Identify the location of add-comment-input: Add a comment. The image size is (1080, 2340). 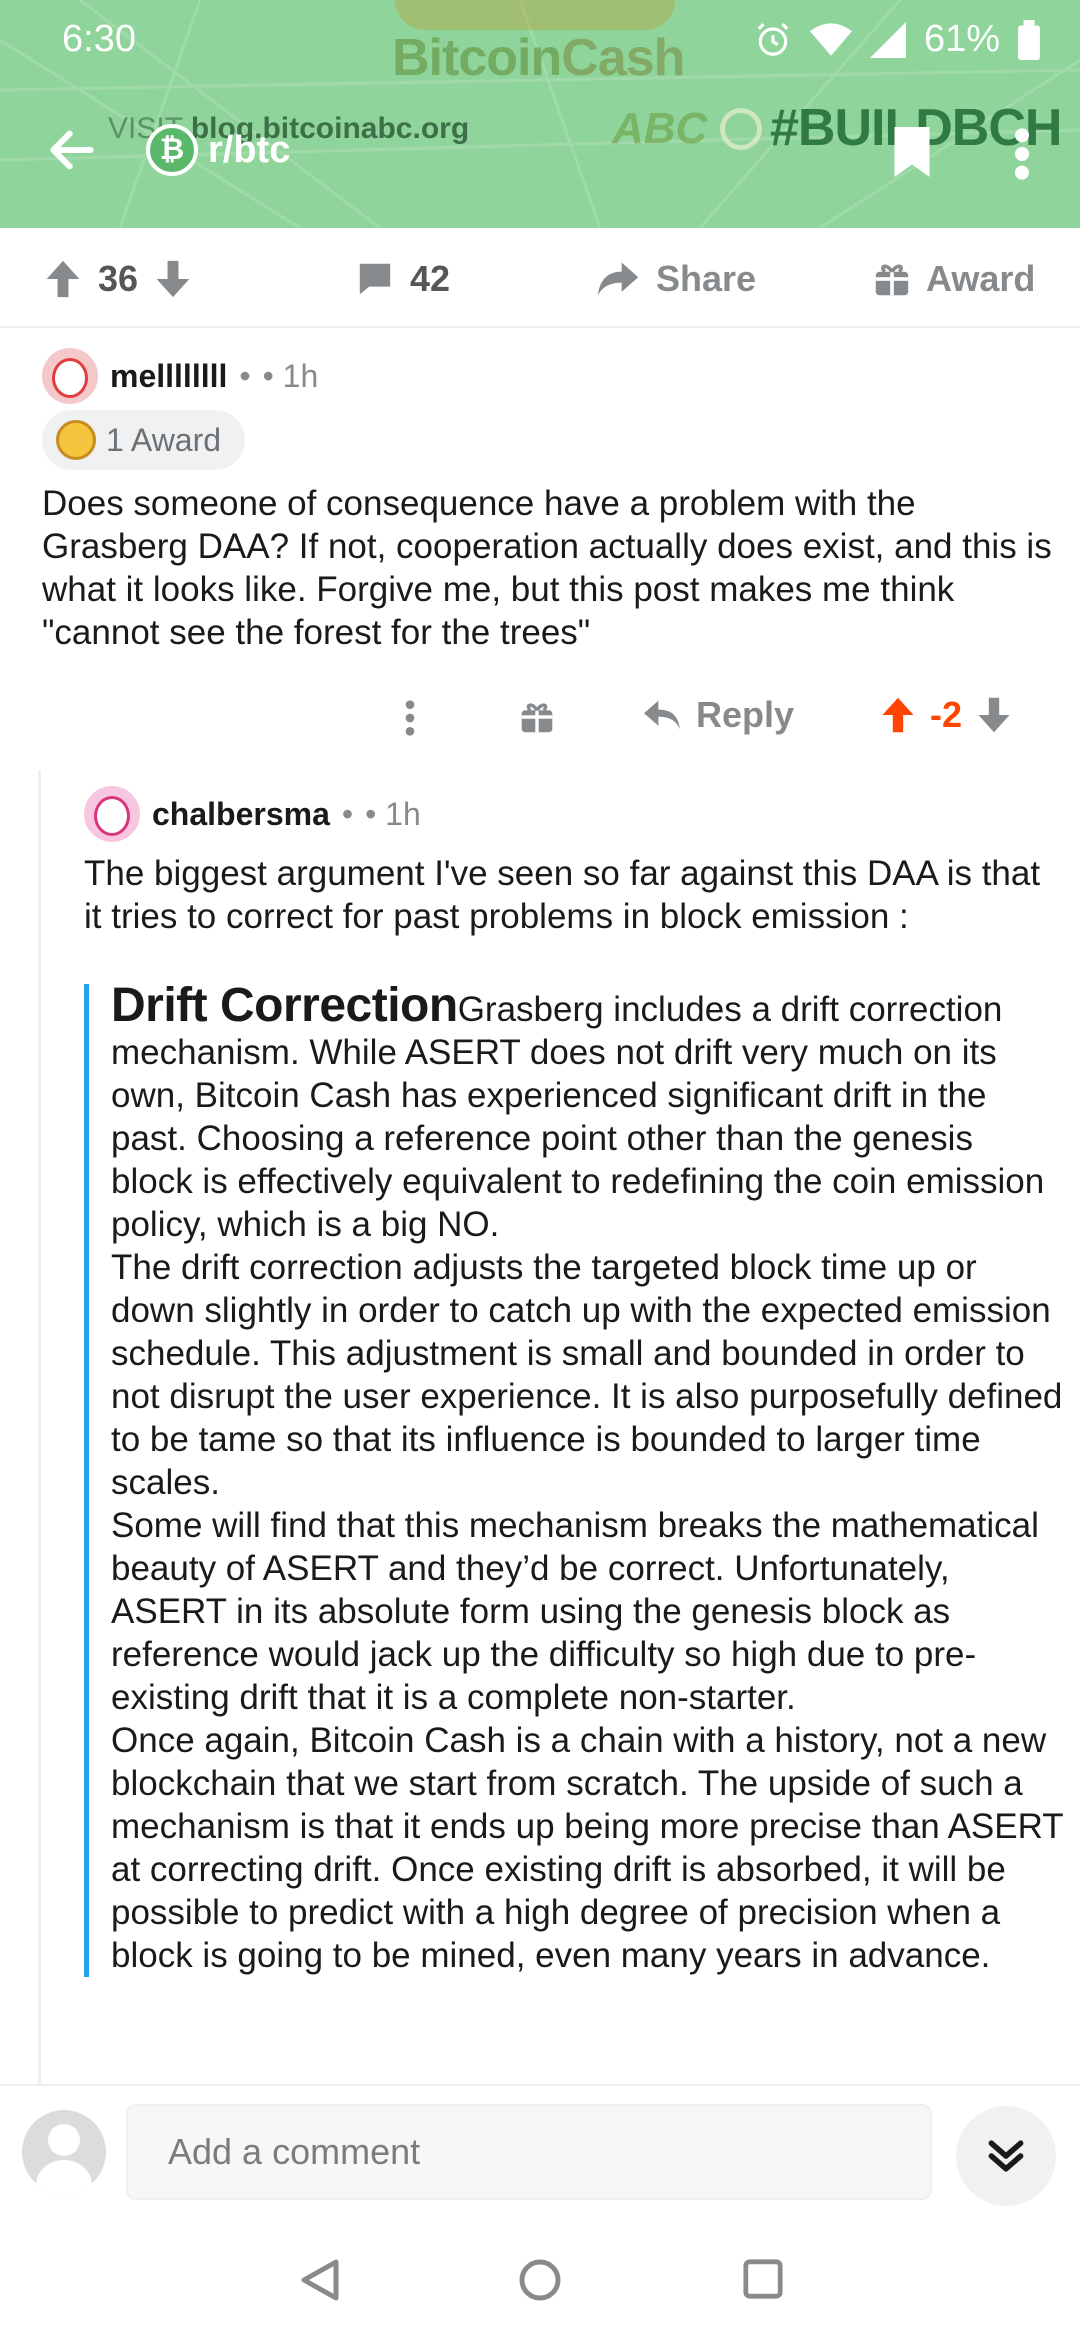
(529, 2152).